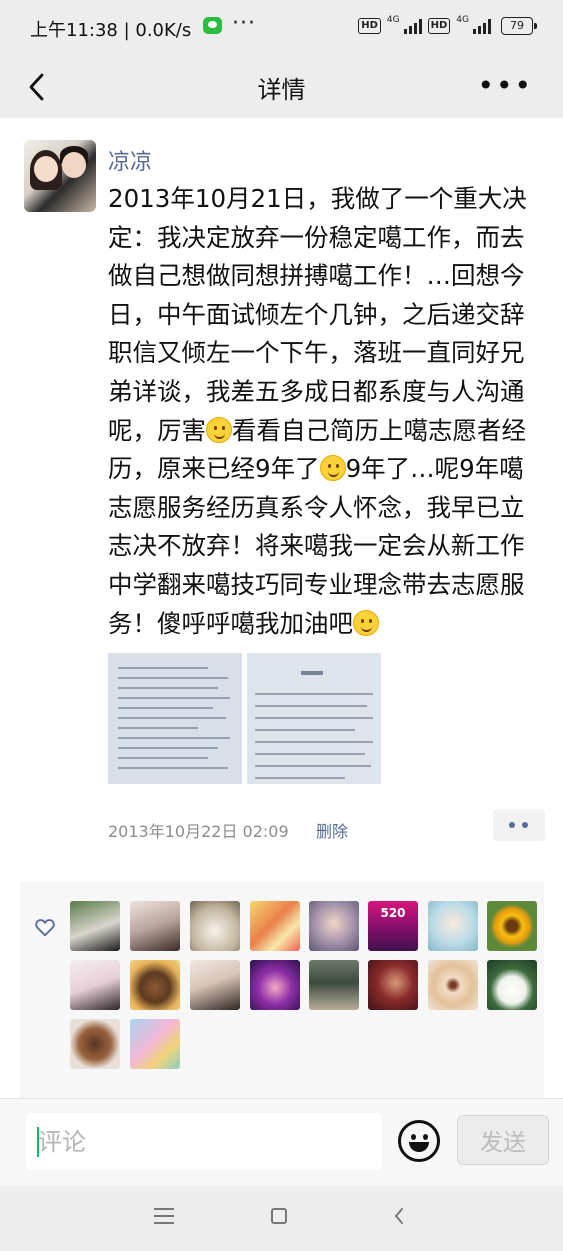 This screenshot has height=1251, width=563. I want to click on comment-input, so click(204, 1141).